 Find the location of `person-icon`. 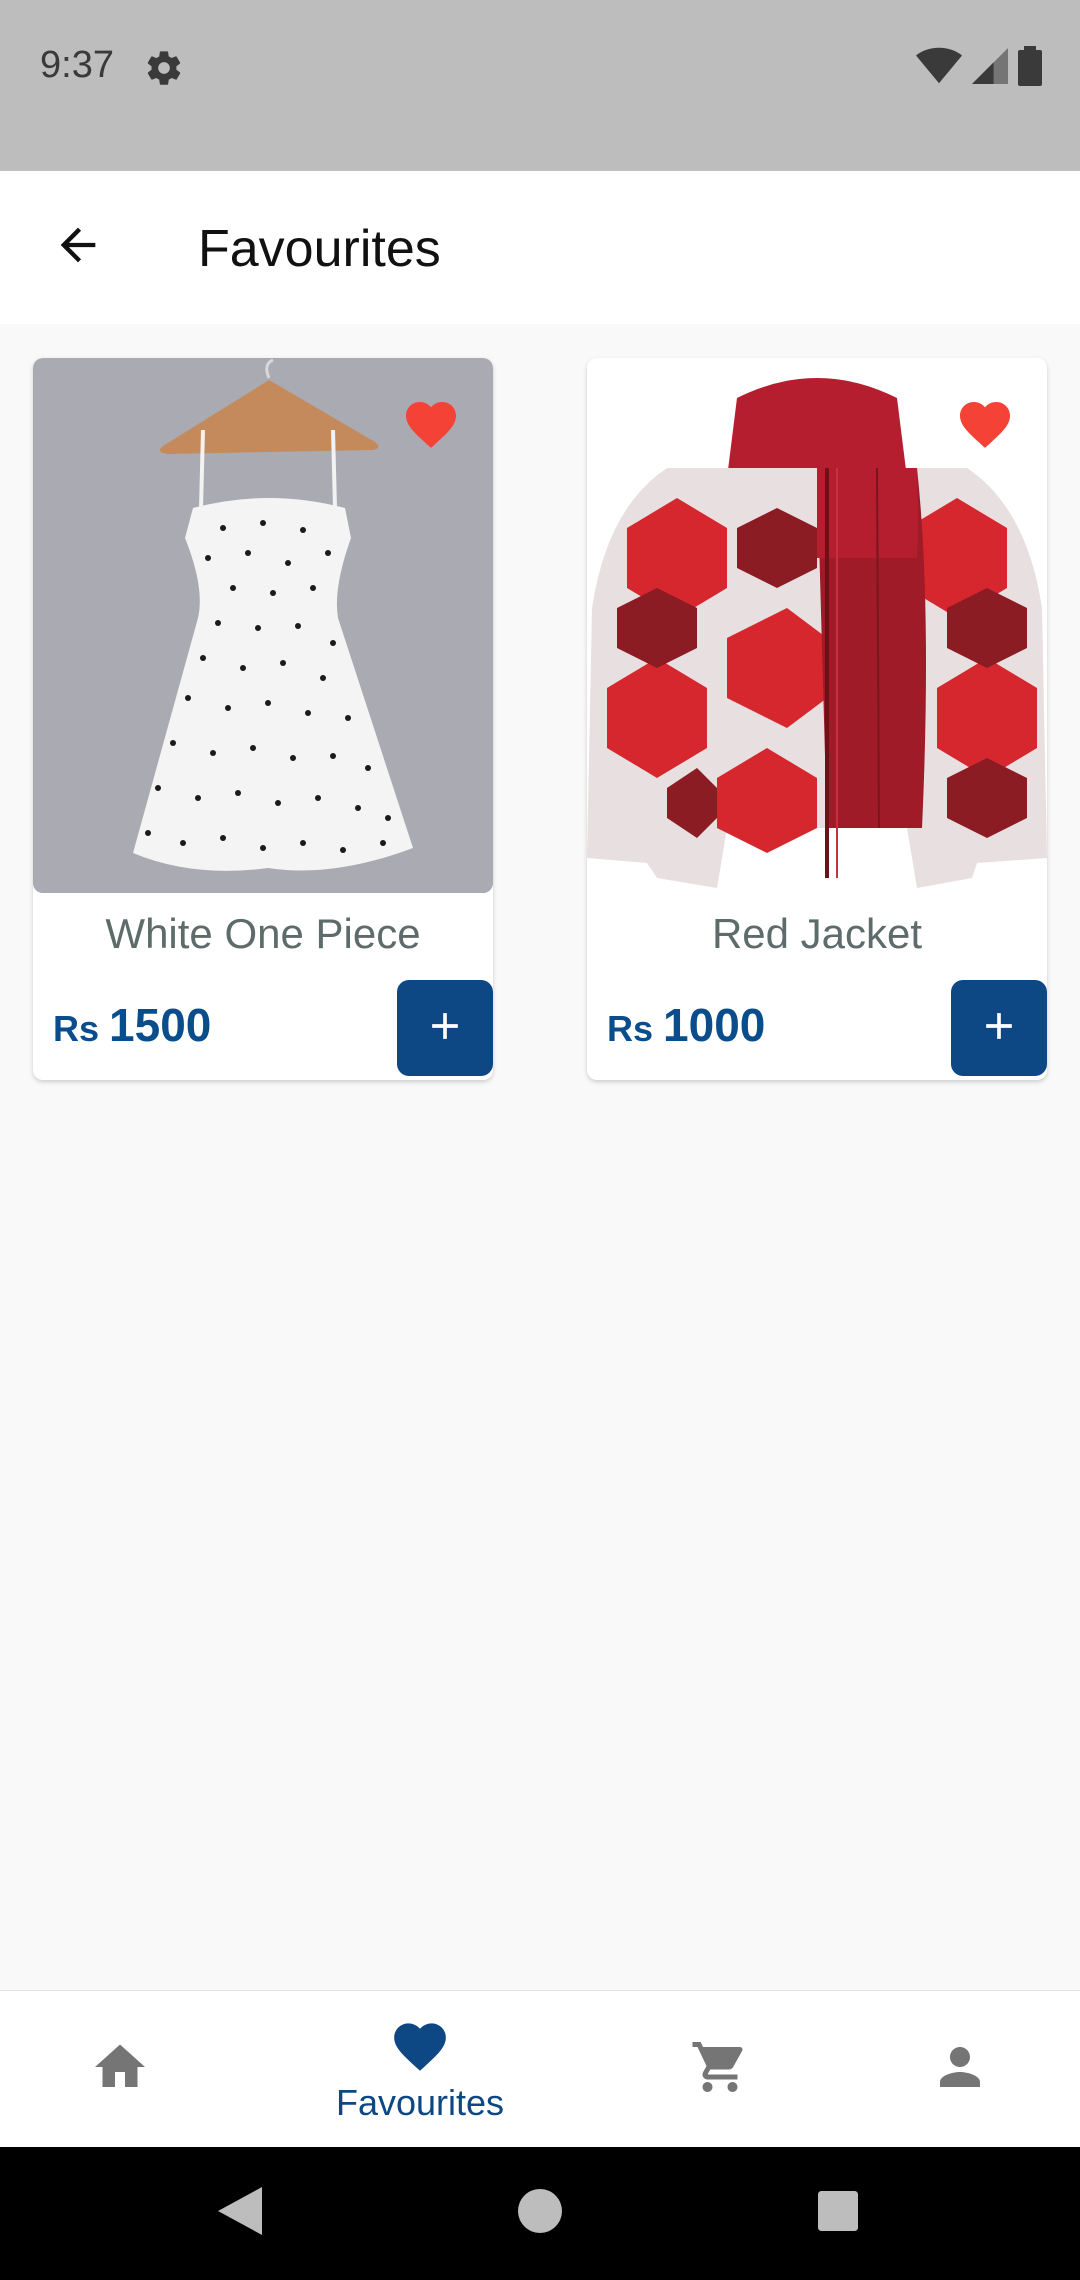

person-icon is located at coordinates (960, 2069).